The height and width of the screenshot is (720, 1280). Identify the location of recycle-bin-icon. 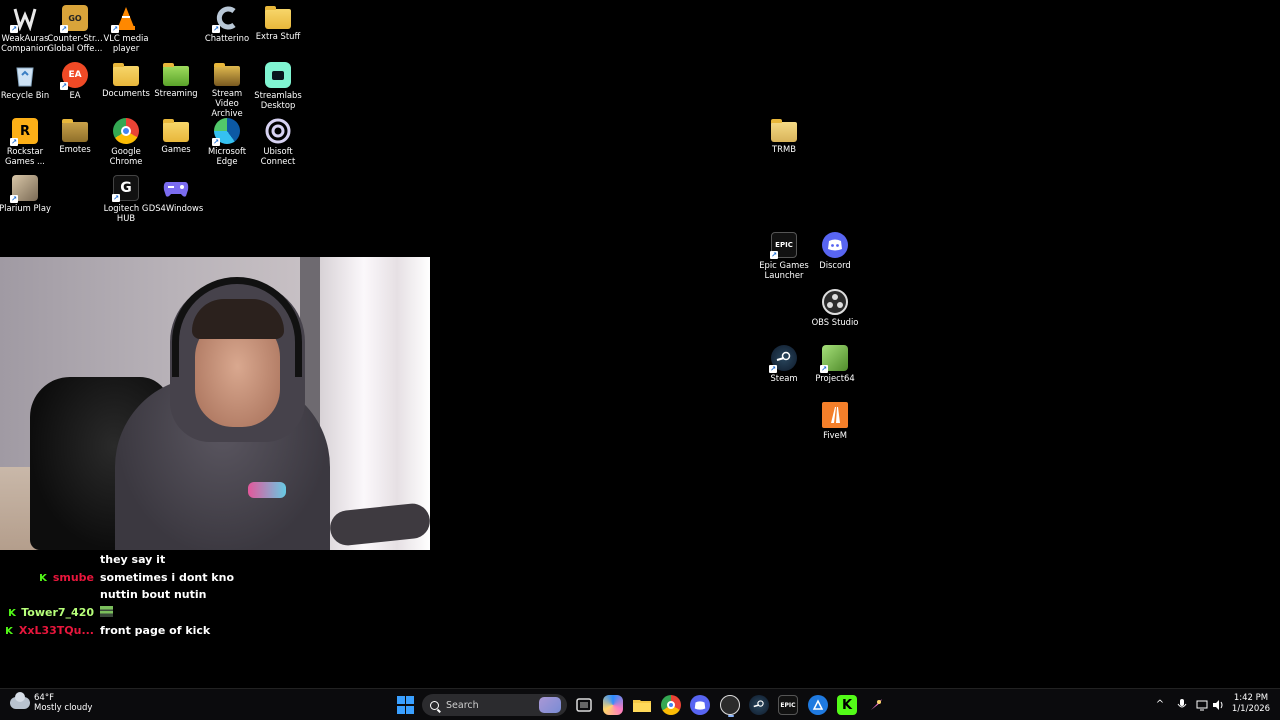
(25, 75).